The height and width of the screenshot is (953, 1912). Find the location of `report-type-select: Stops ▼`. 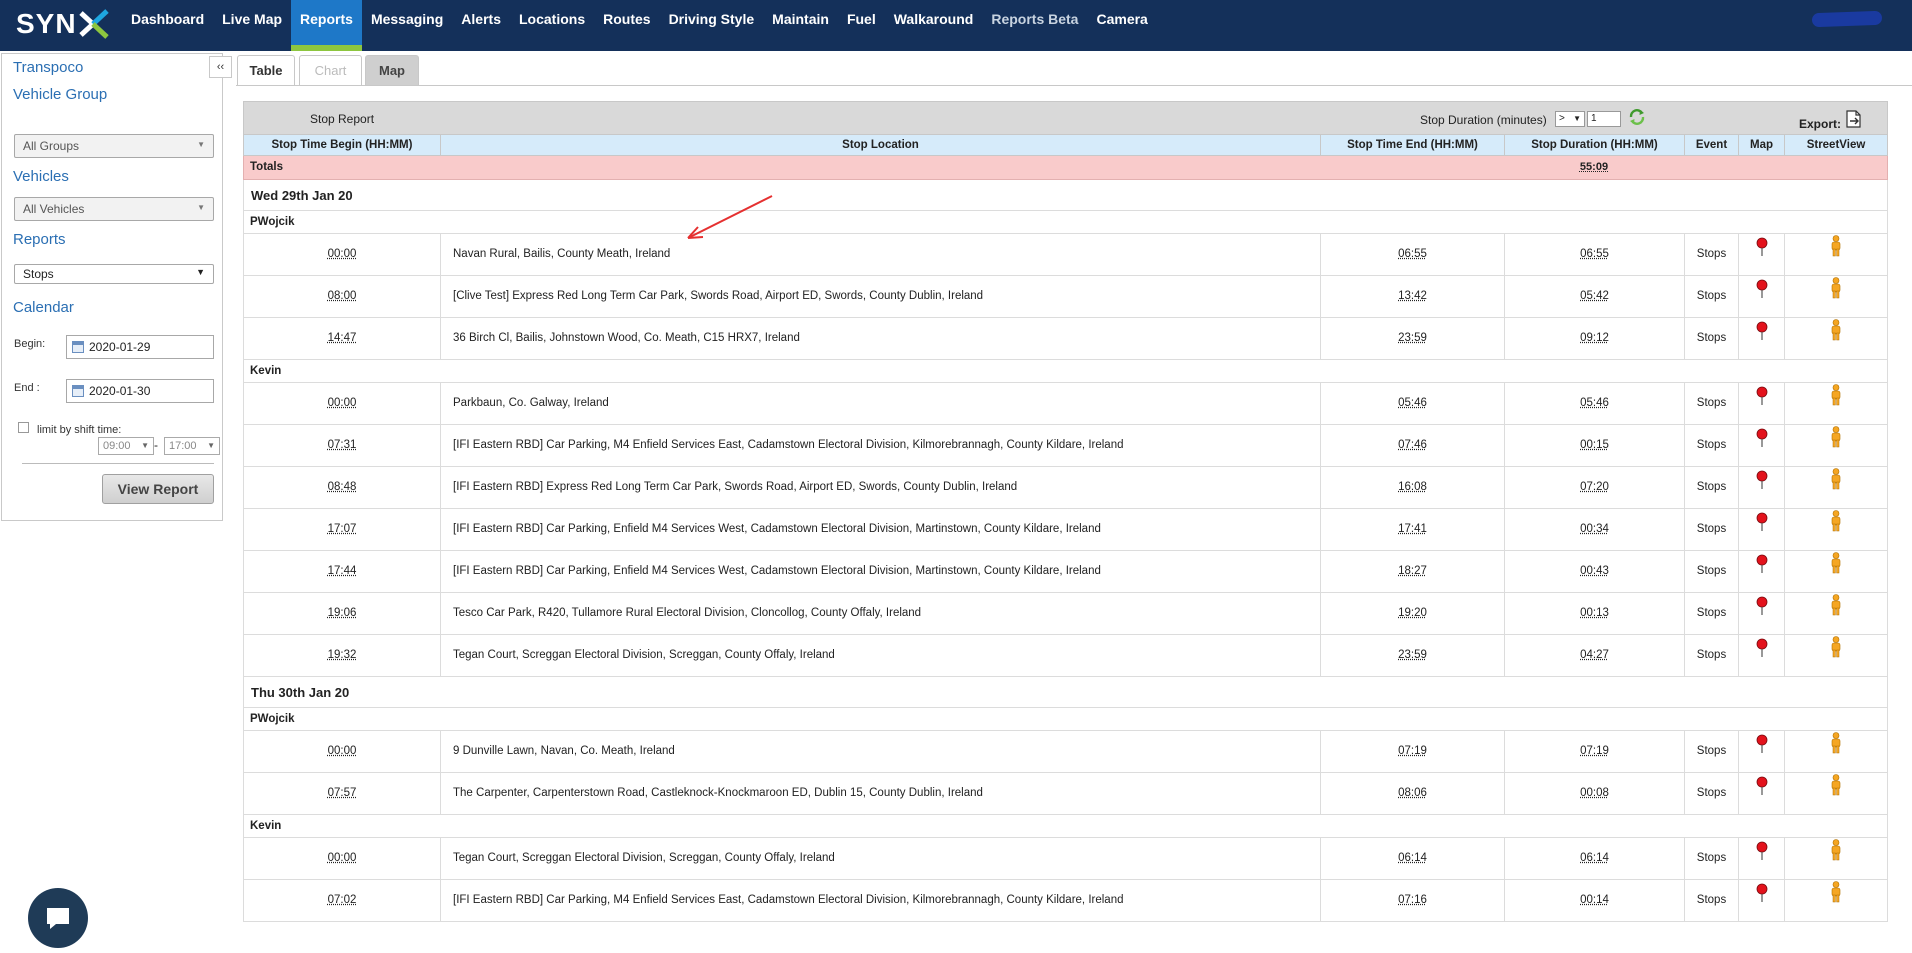

report-type-select: Stops ▼ is located at coordinates (114, 274).